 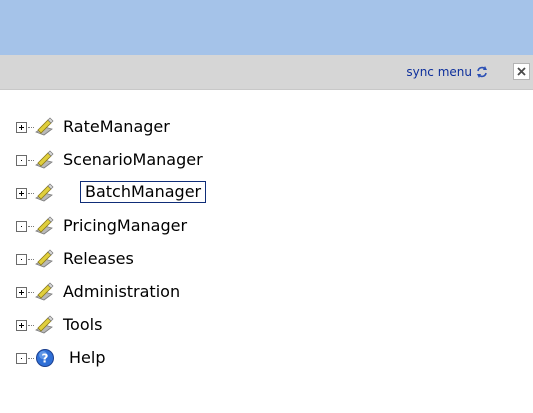 What do you see at coordinates (482, 72) in the screenshot?
I see `sync-arrows-icon` at bounding box center [482, 72].